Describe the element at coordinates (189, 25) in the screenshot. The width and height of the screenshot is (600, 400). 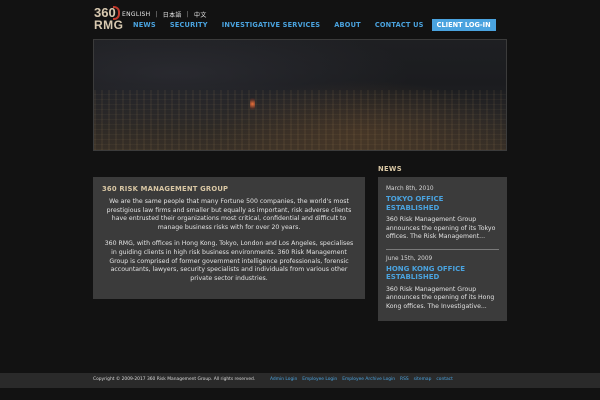
I see `nav-security: SECURITY` at that location.